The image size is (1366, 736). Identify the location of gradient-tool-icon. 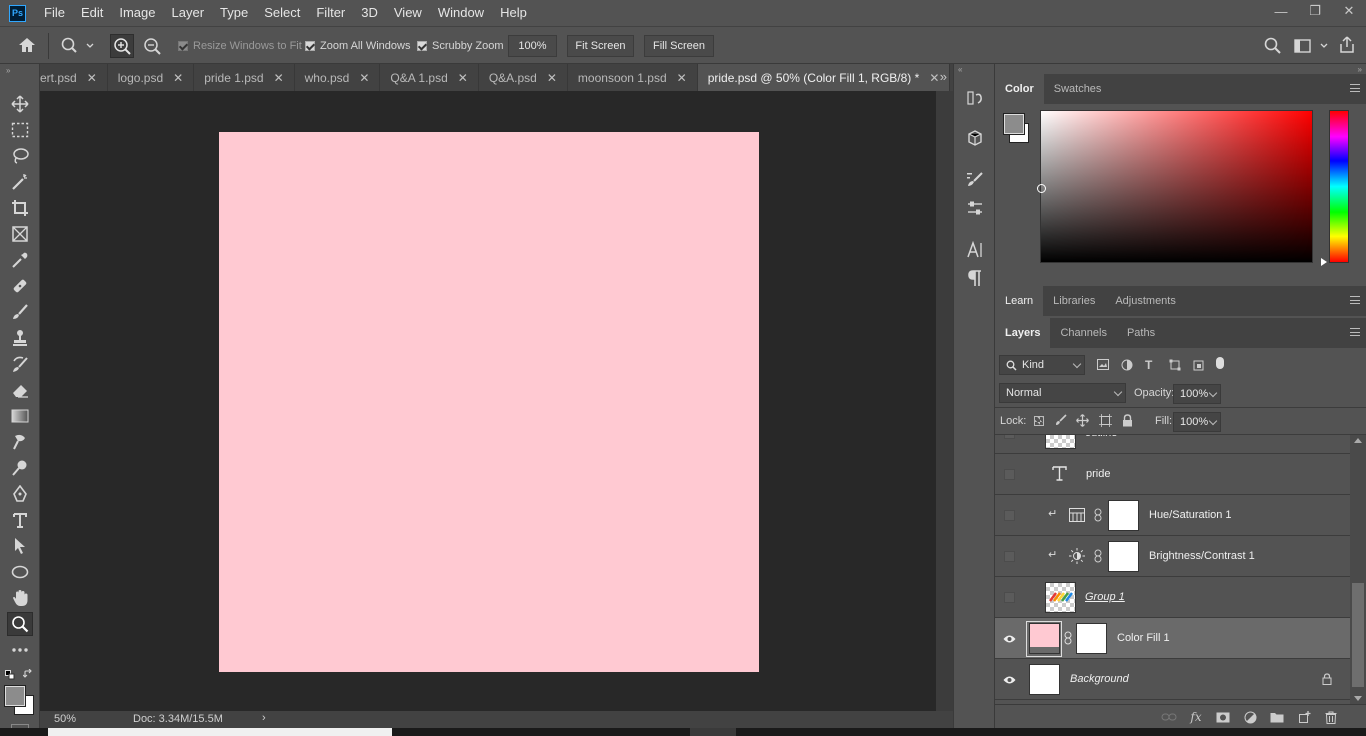
(20, 416).